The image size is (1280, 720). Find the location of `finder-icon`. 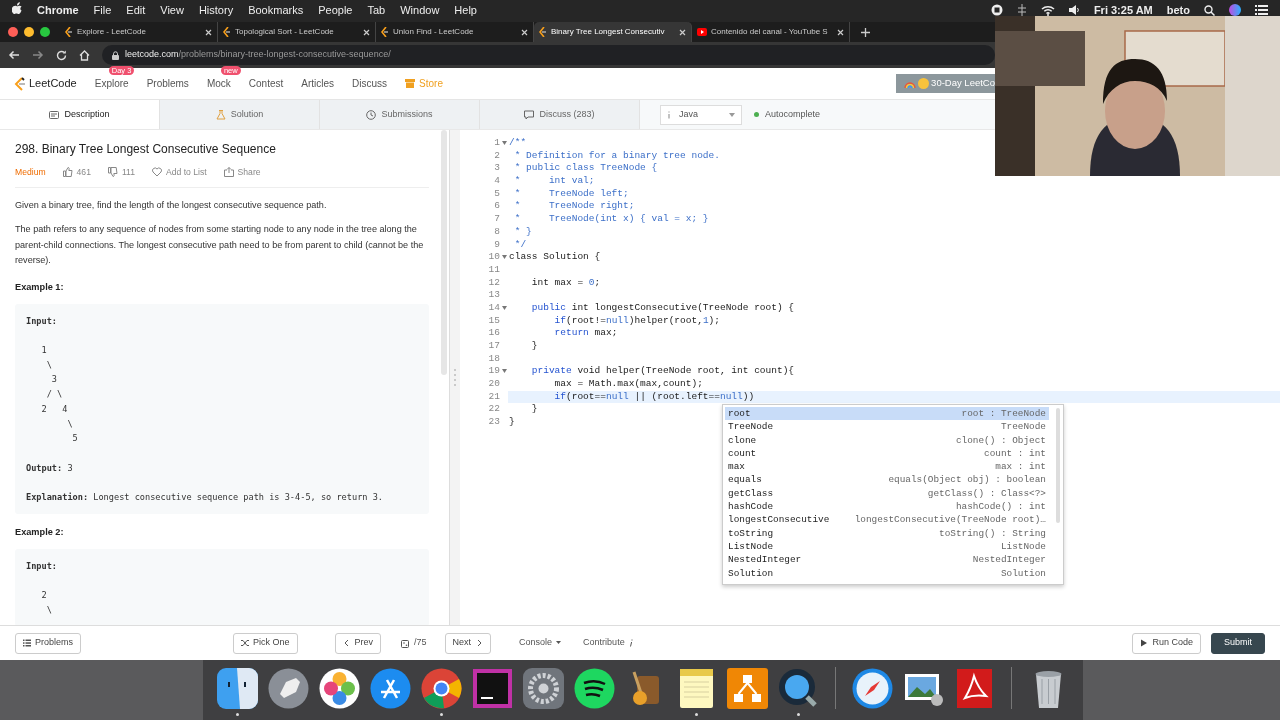

finder-icon is located at coordinates (237, 688).